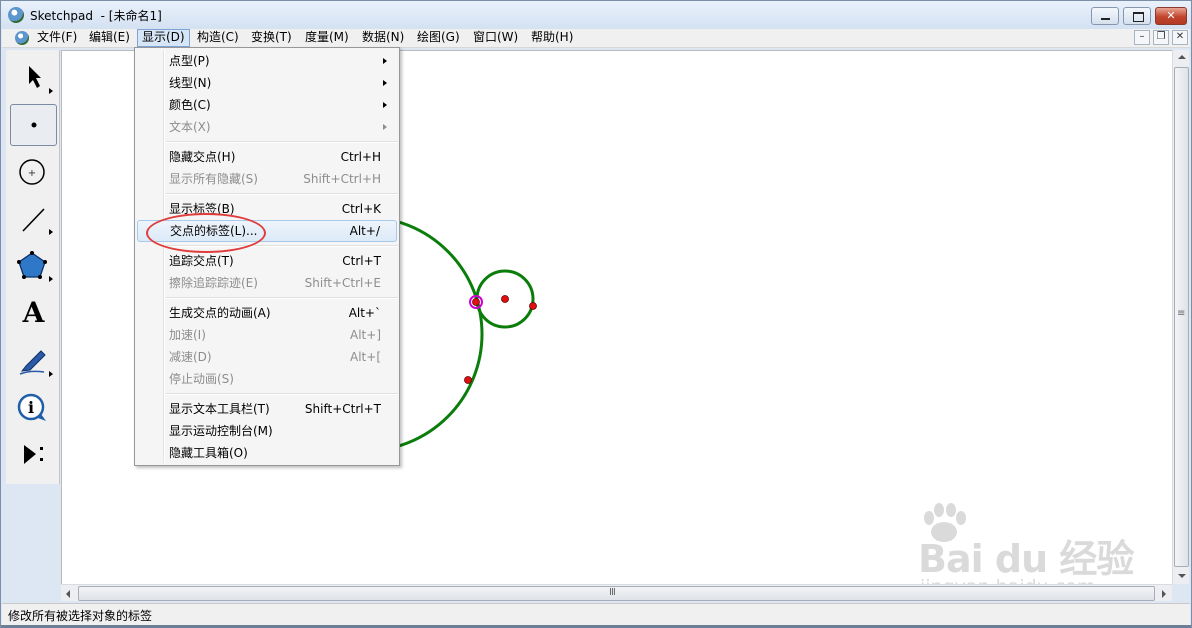  I want to click on menu-transform: 变换(T), so click(271, 38).